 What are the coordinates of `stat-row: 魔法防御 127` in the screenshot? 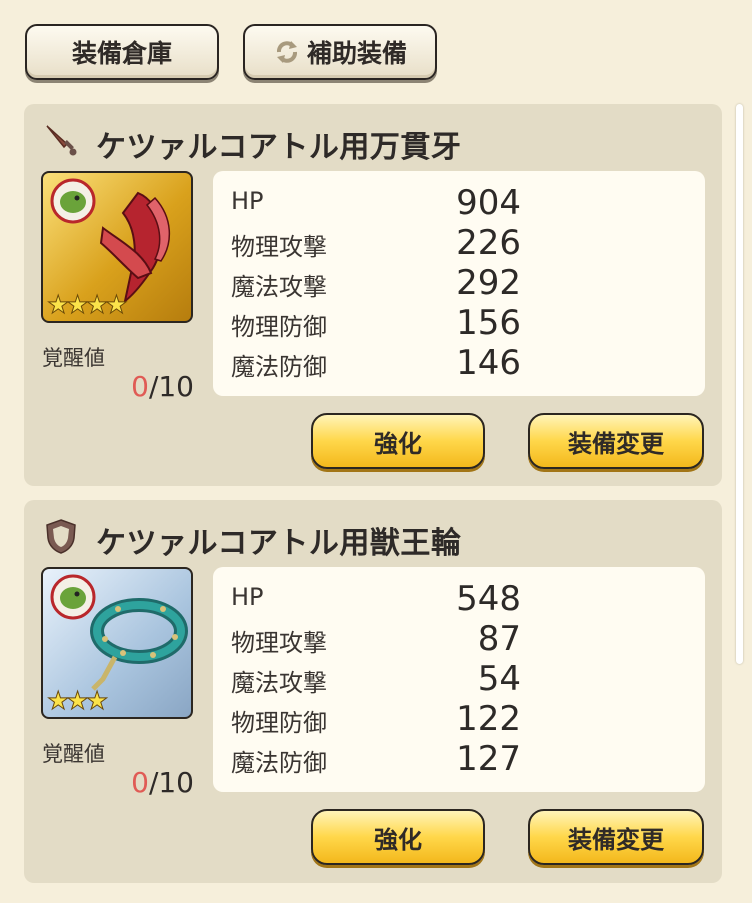 It's located at (376, 759).